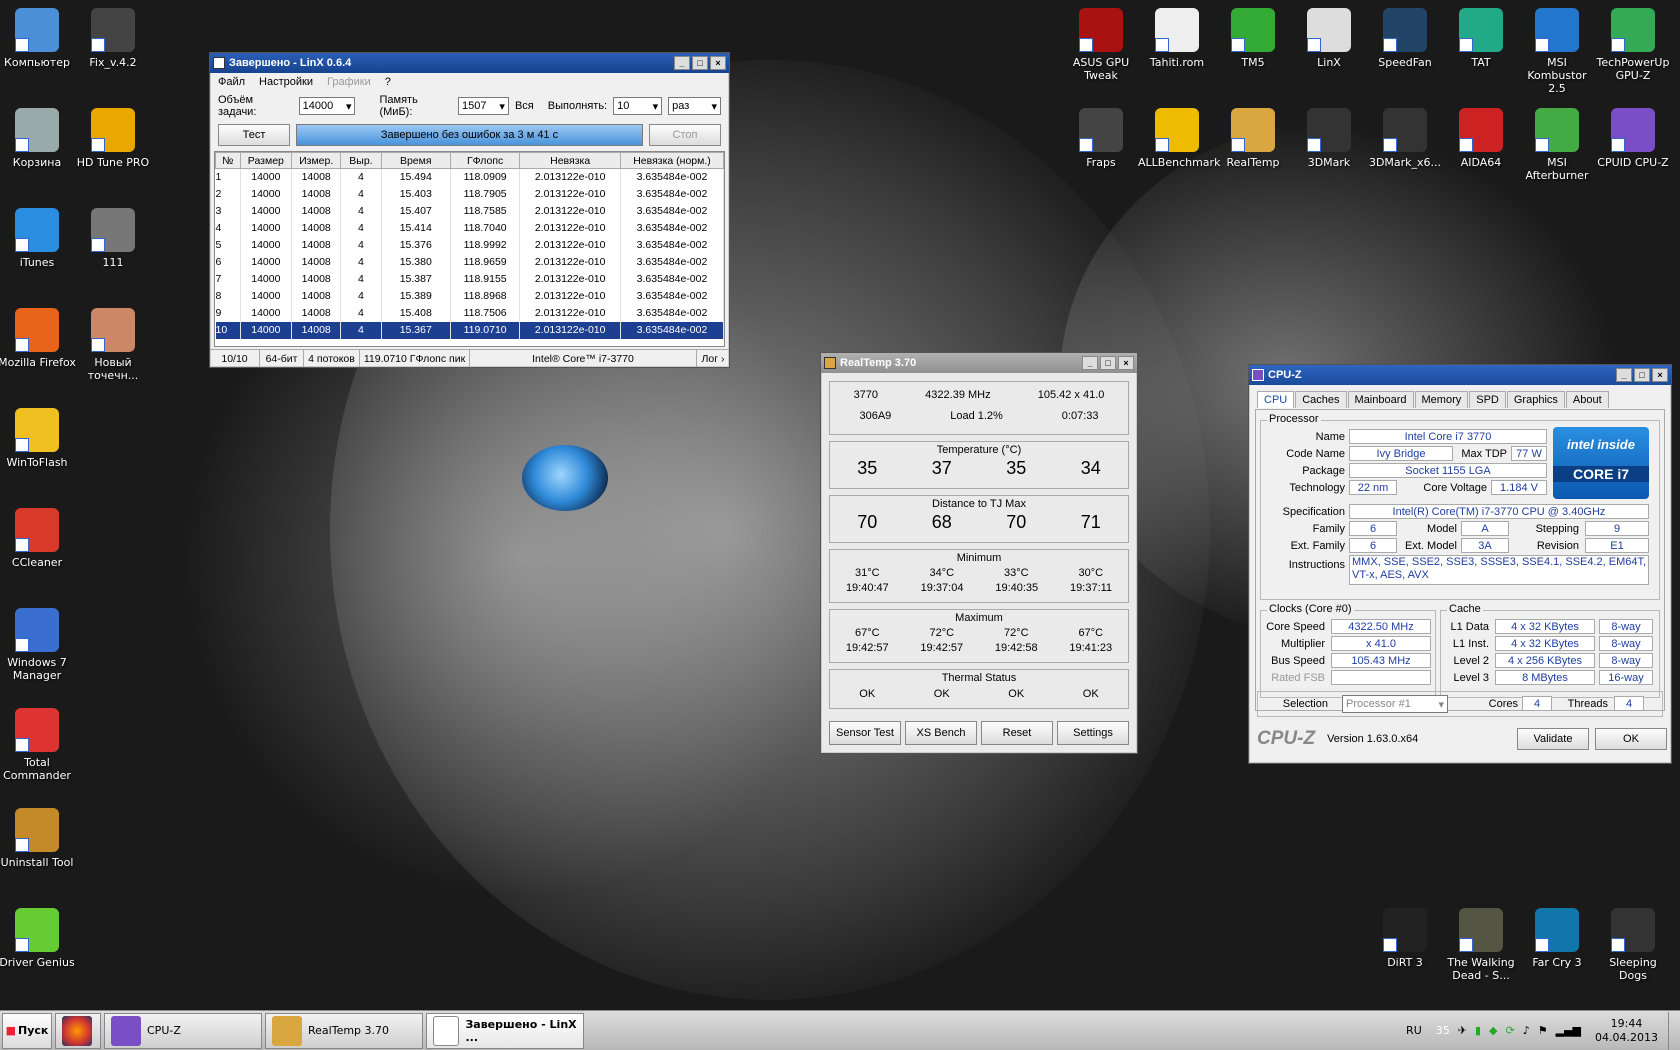  What do you see at coordinates (1177, 38) in the screenshot?
I see `desktop-icon-tahiti-rom: Tahiti.rom` at bounding box center [1177, 38].